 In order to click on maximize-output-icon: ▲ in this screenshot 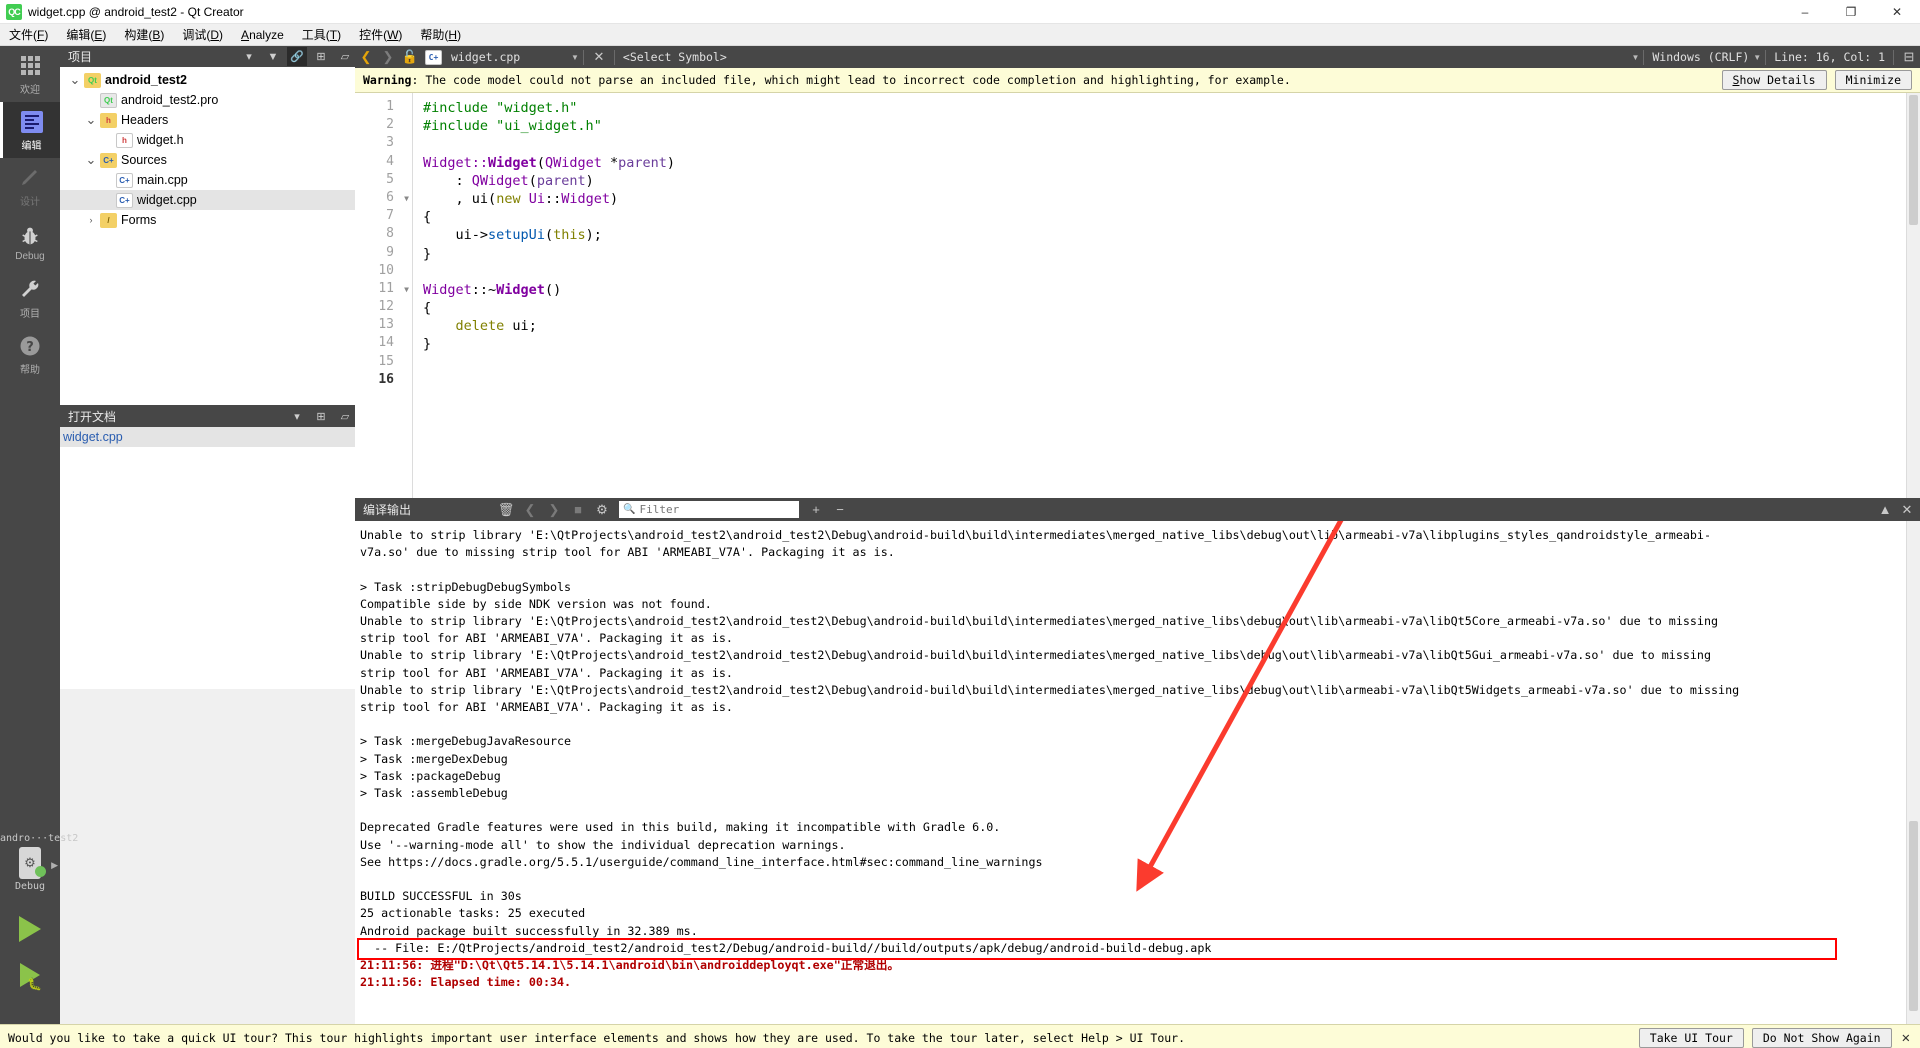, I will do `click(1885, 510)`.